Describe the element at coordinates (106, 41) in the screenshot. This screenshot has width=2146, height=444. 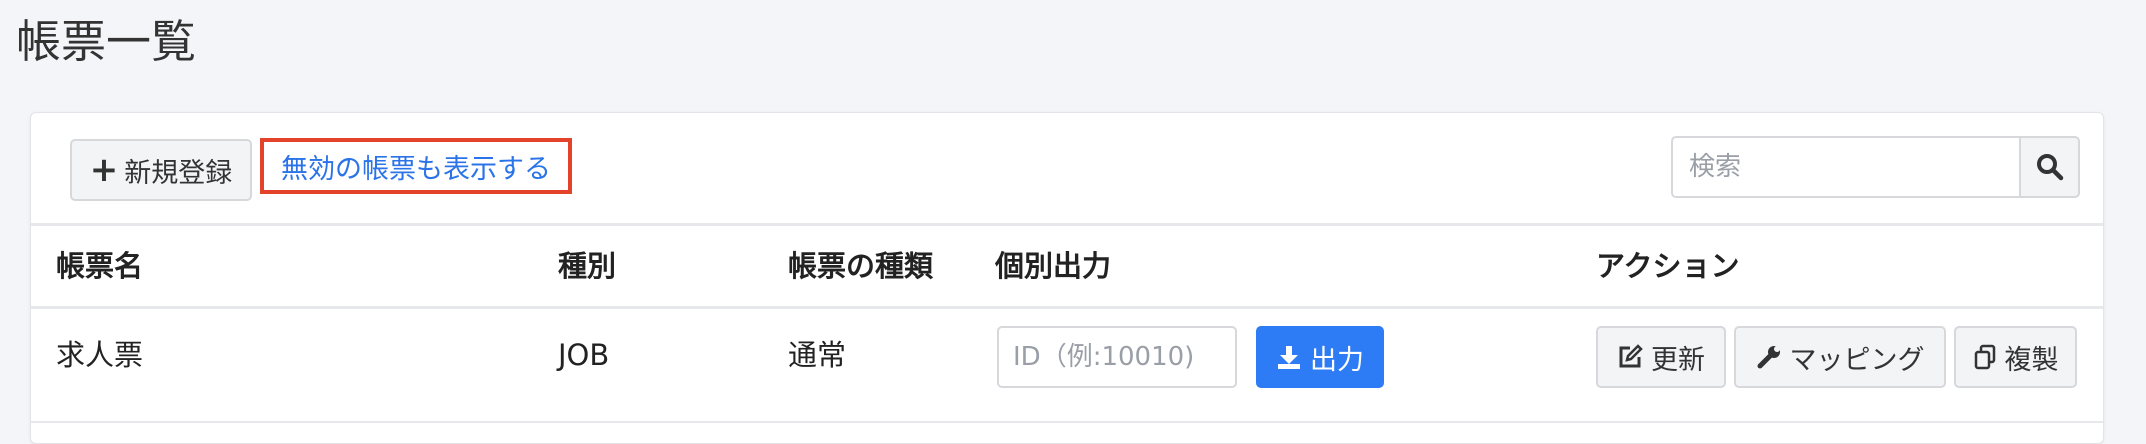
I see `page-title: 帳票一覧` at that location.